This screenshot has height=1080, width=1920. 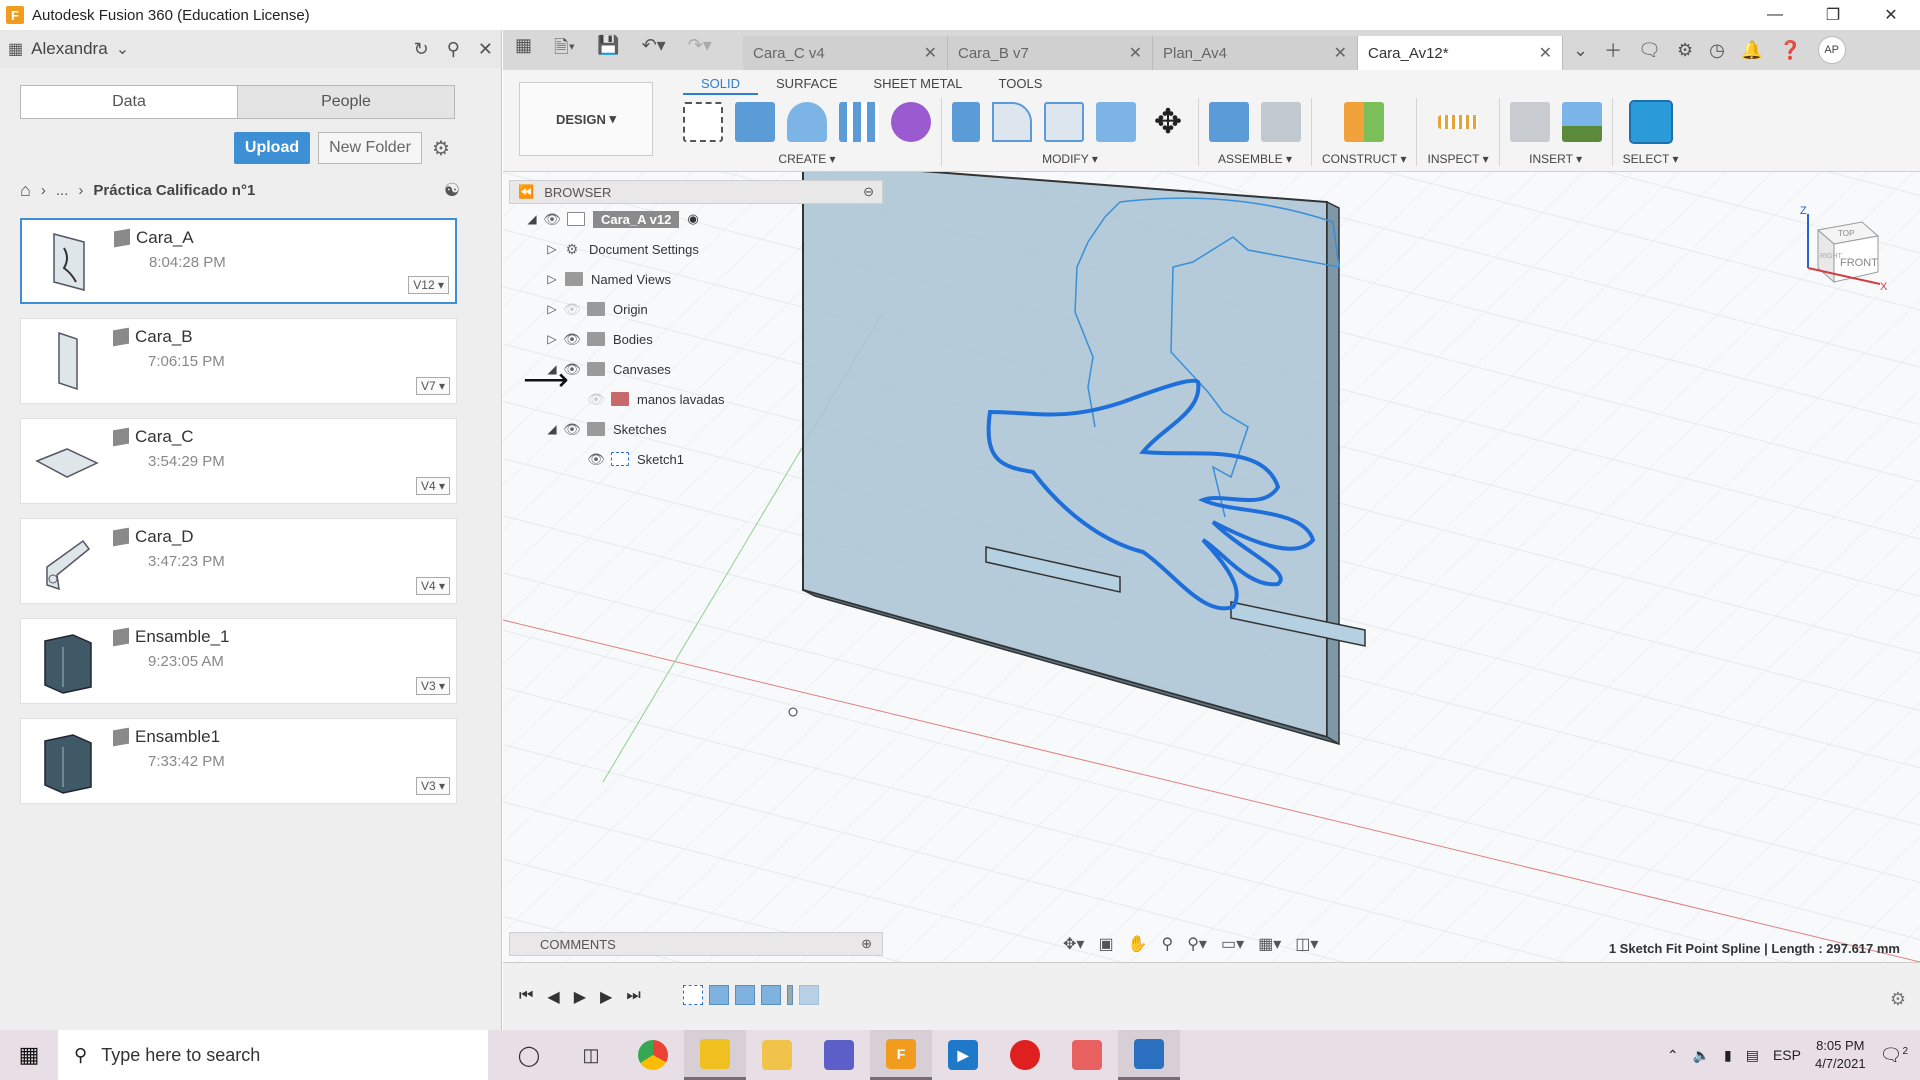 What do you see at coordinates (523, 50) in the screenshot?
I see `grid-menu-icon: ▦` at bounding box center [523, 50].